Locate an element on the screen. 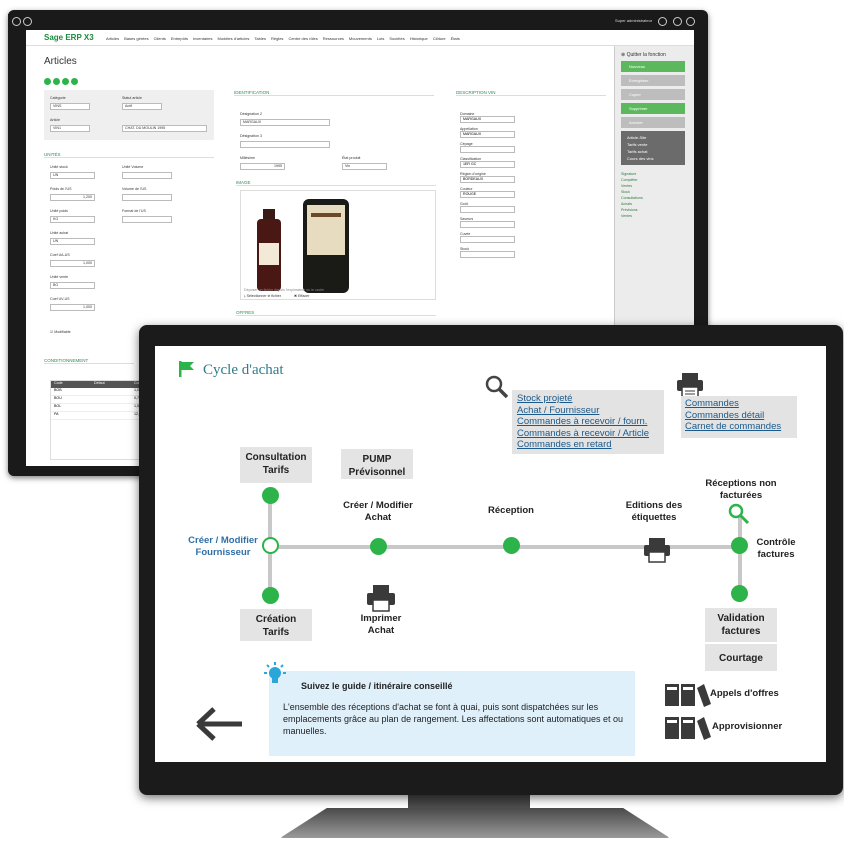 The image size is (844, 841). settings-icon is located at coordinates (677, 21).